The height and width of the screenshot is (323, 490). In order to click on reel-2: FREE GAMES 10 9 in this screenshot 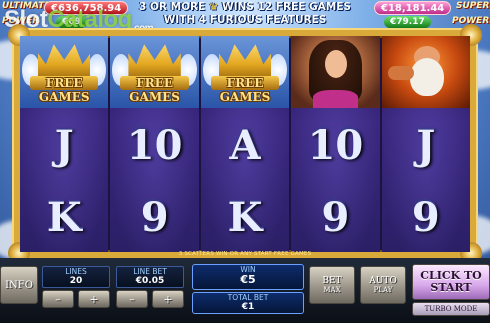, I will do `click(154, 144)`.